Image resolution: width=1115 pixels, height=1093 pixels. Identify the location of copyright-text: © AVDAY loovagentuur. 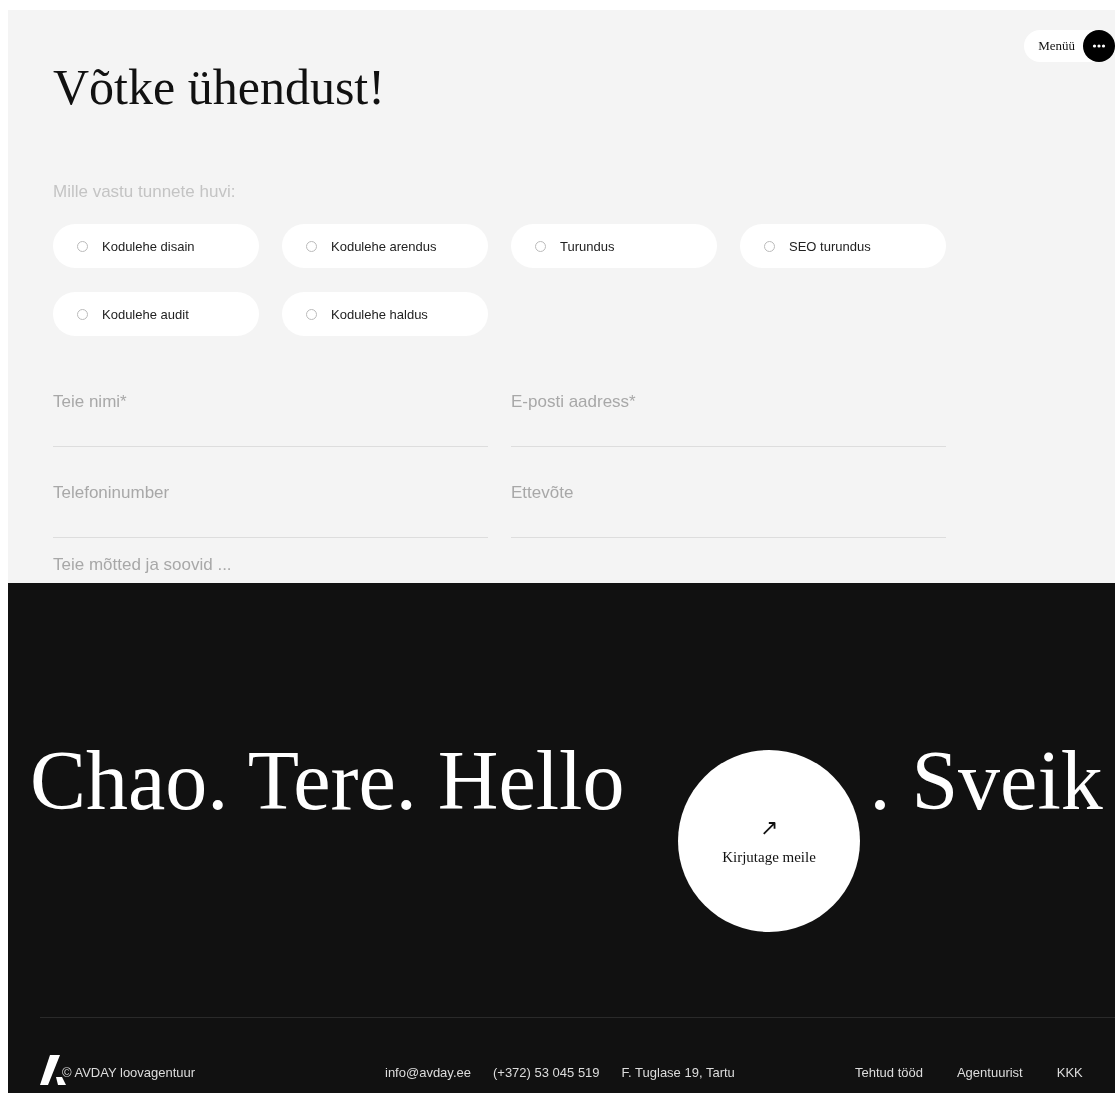
(129, 1072).